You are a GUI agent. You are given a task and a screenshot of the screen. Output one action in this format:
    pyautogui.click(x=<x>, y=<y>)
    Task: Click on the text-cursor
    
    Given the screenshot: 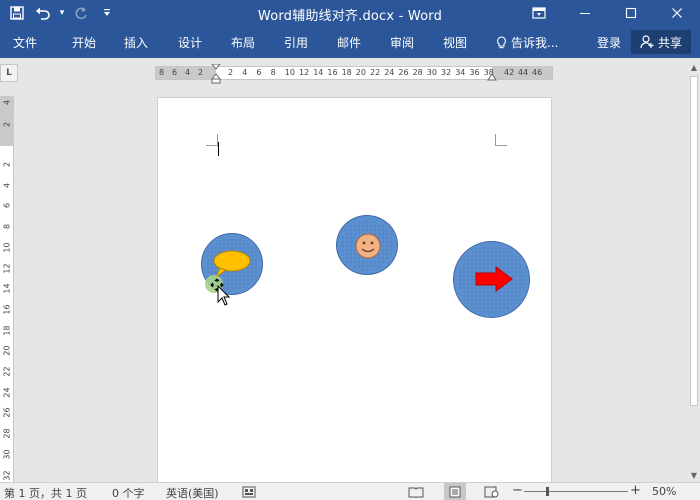 What is the action you would take?
    pyautogui.click(x=218, y=149)
    